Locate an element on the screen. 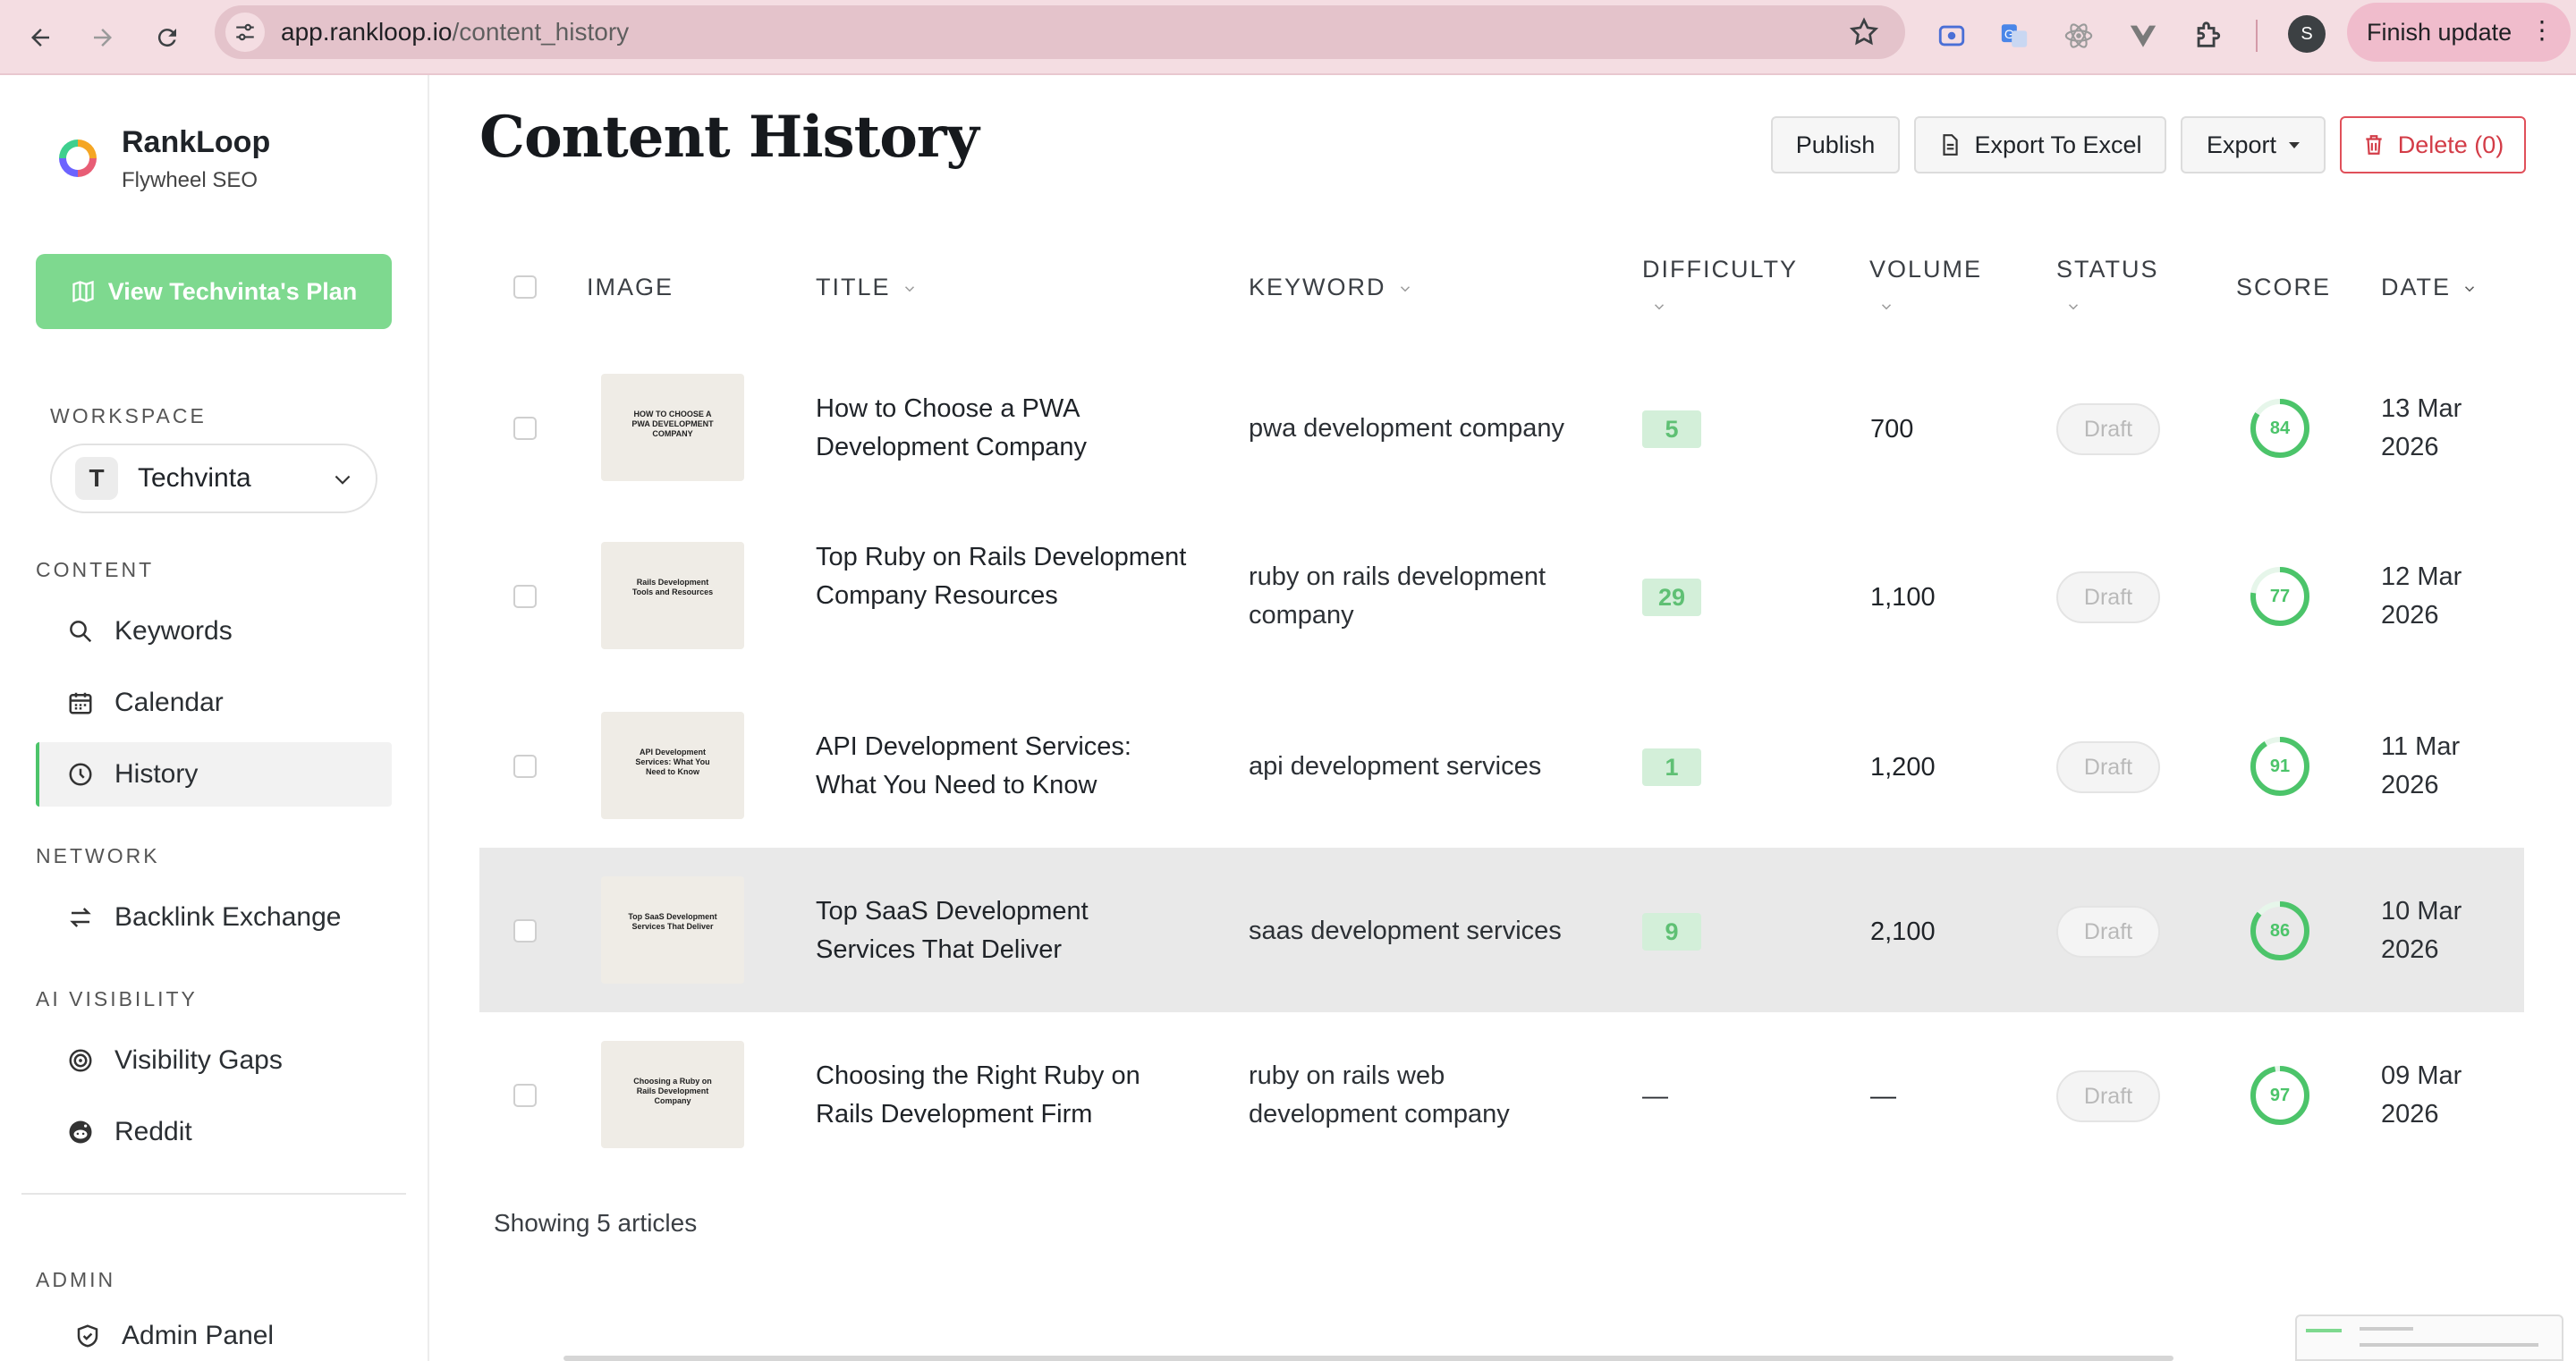 This screenshot has height=1361, width=2576. file-icon is located at coordinates (1951, 145).